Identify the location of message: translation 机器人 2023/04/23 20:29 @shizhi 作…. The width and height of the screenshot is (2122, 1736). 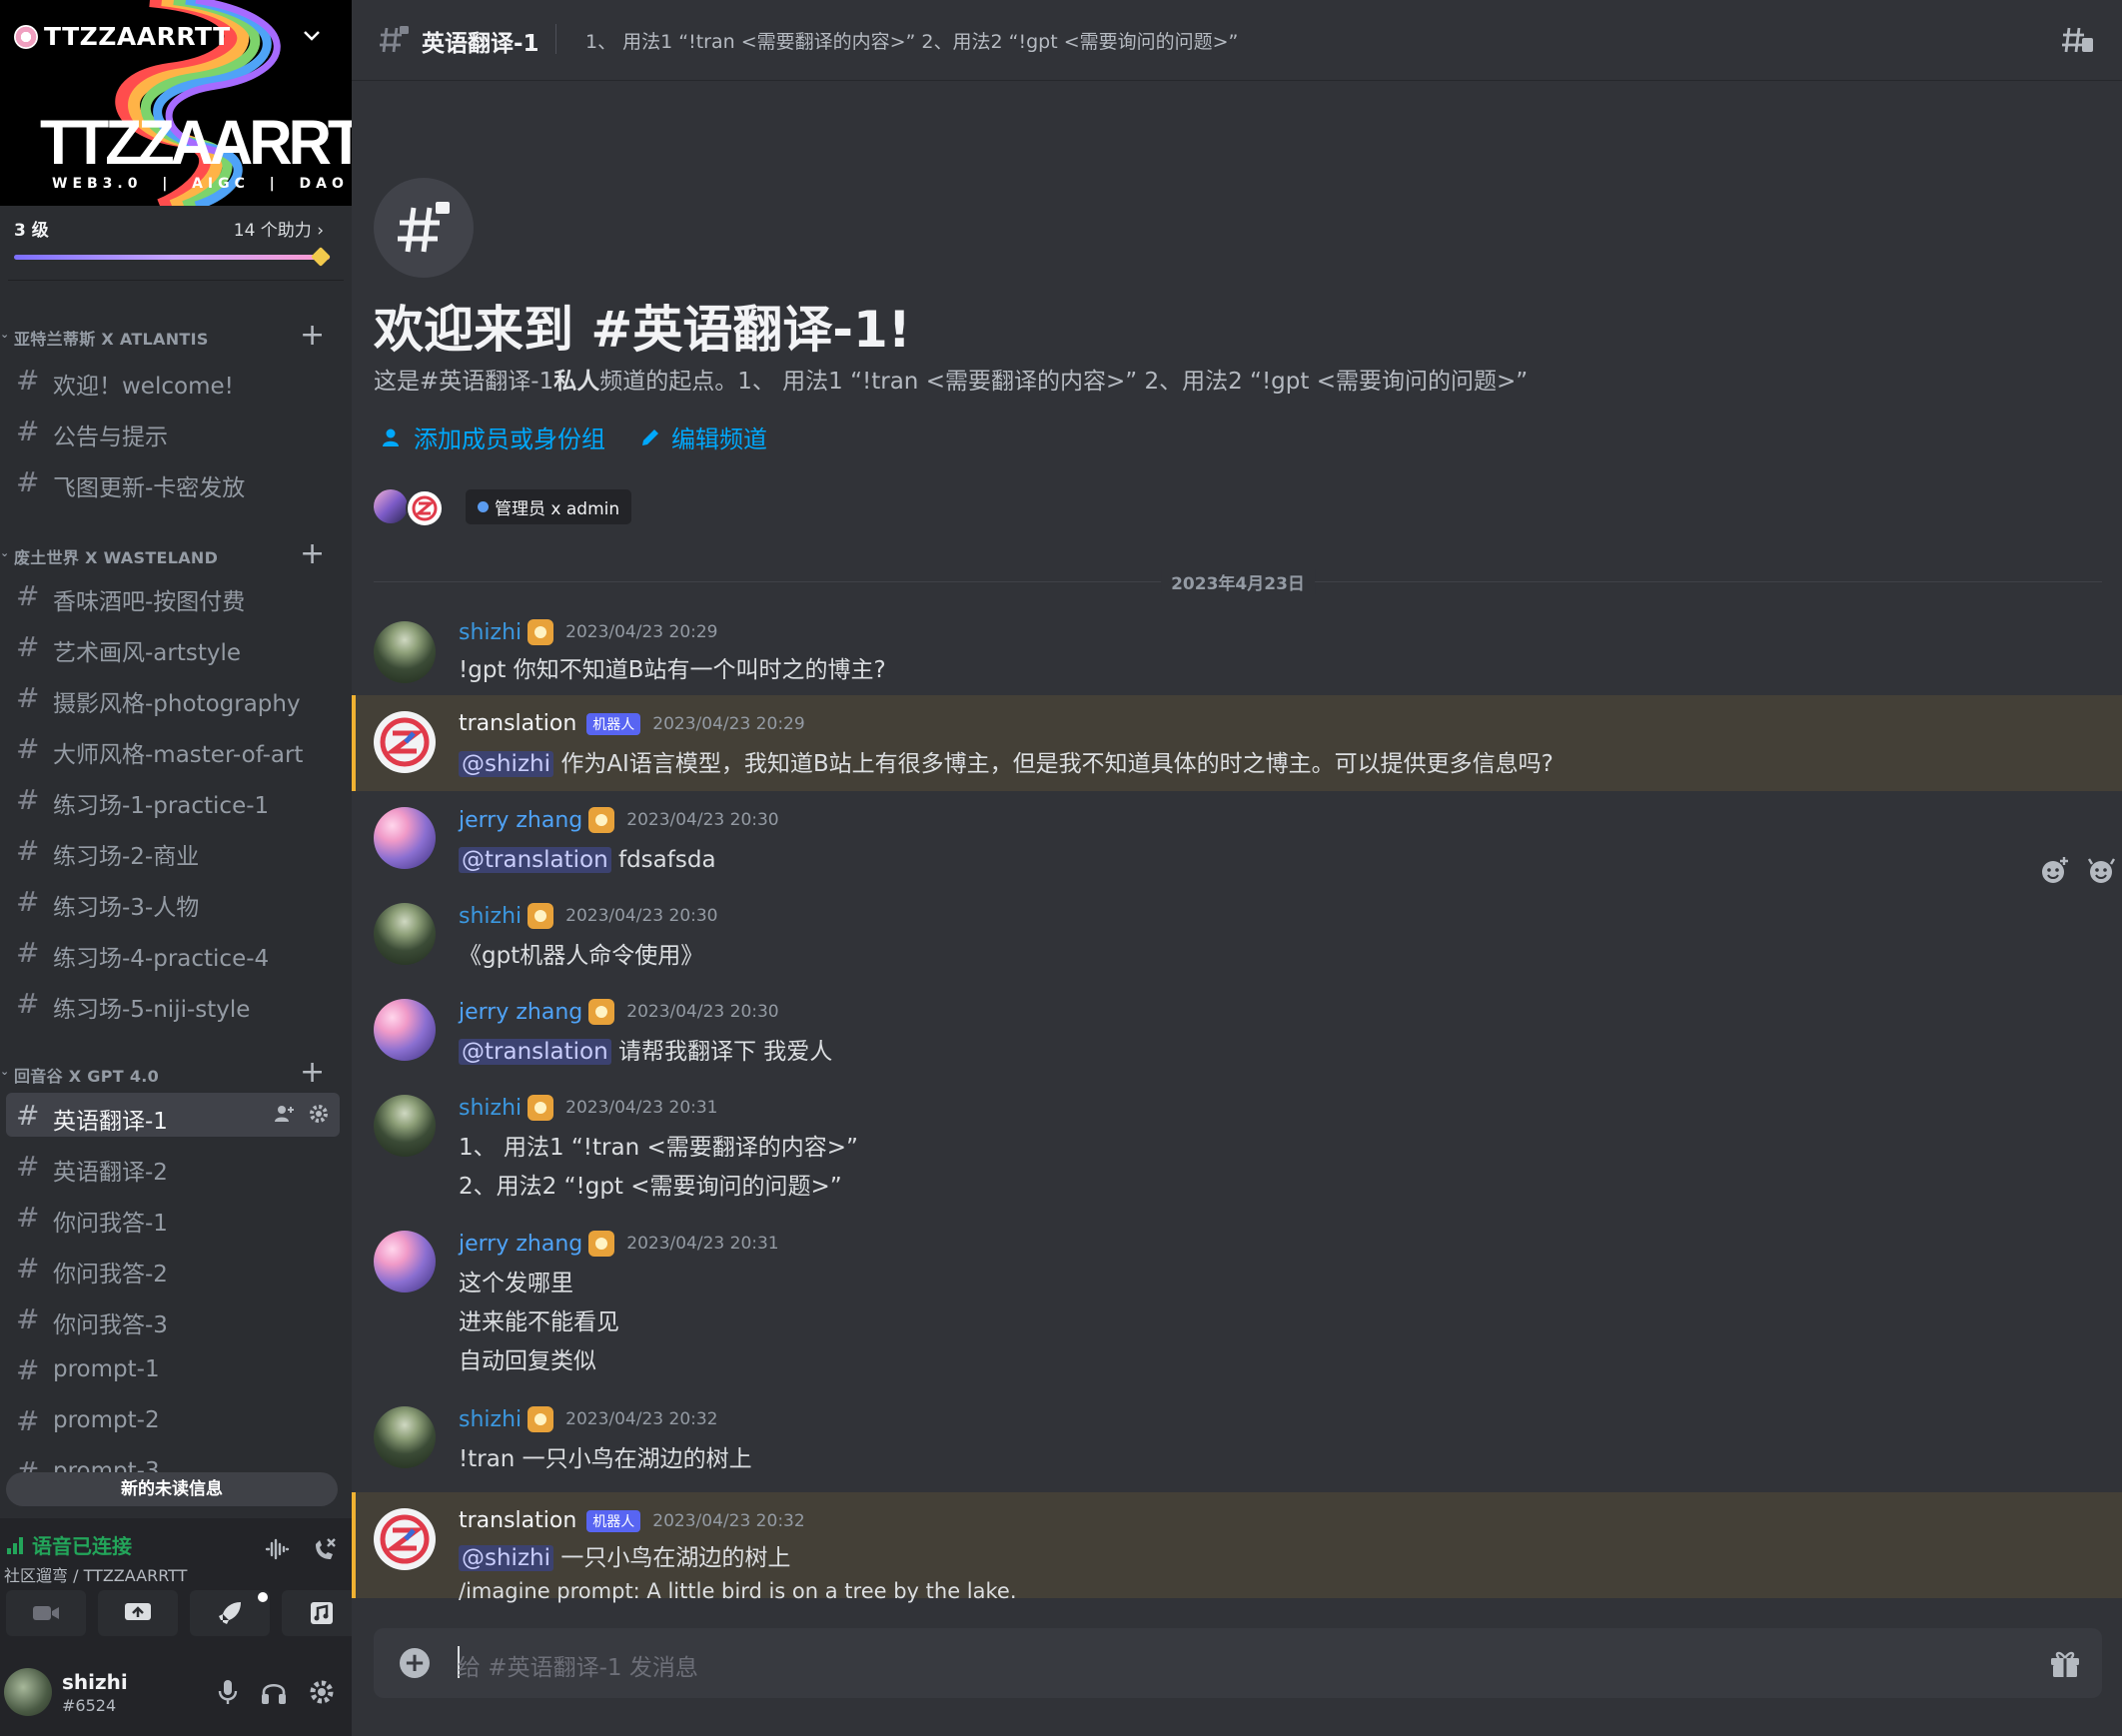
(1237, 743).